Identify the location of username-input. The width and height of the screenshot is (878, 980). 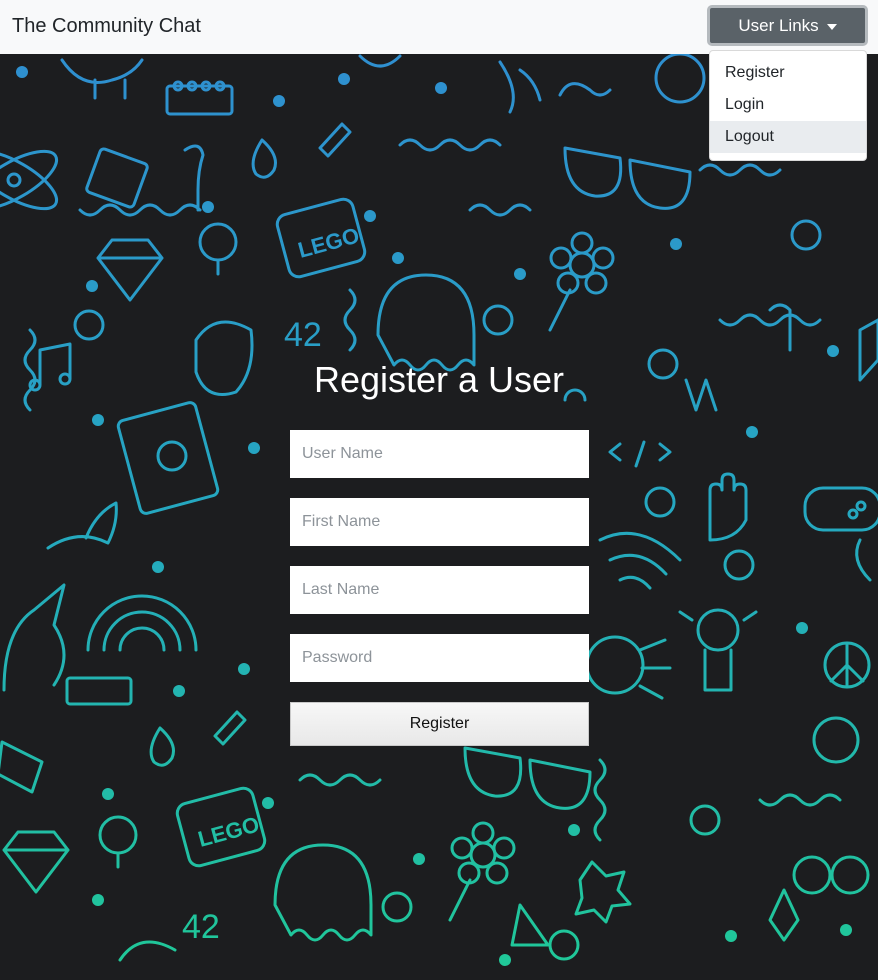
(439, 454).